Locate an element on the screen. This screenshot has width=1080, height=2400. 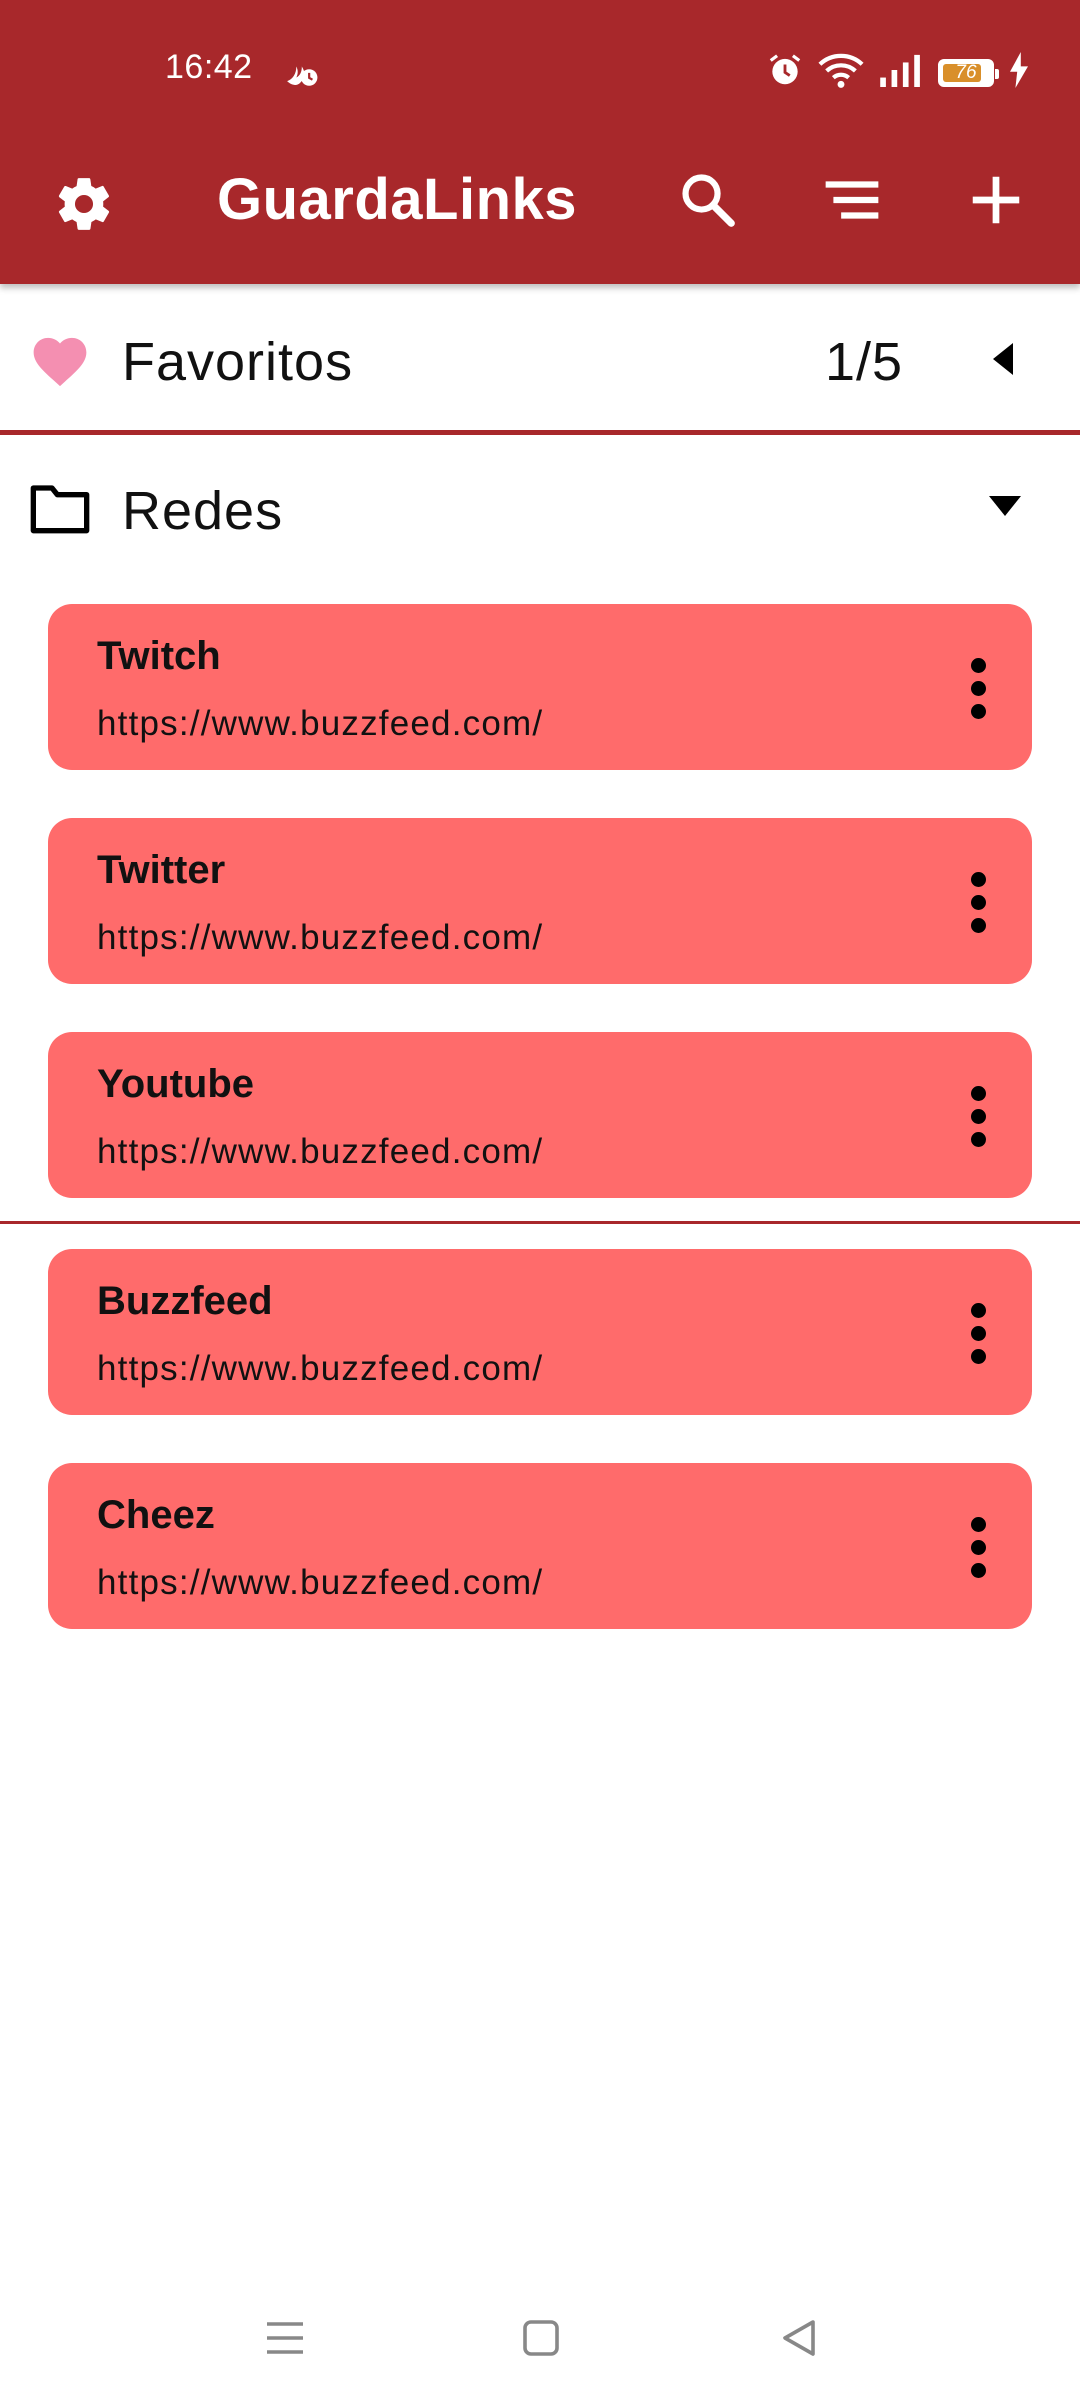
folder-label: Redes is located at coordinates (203, 511).